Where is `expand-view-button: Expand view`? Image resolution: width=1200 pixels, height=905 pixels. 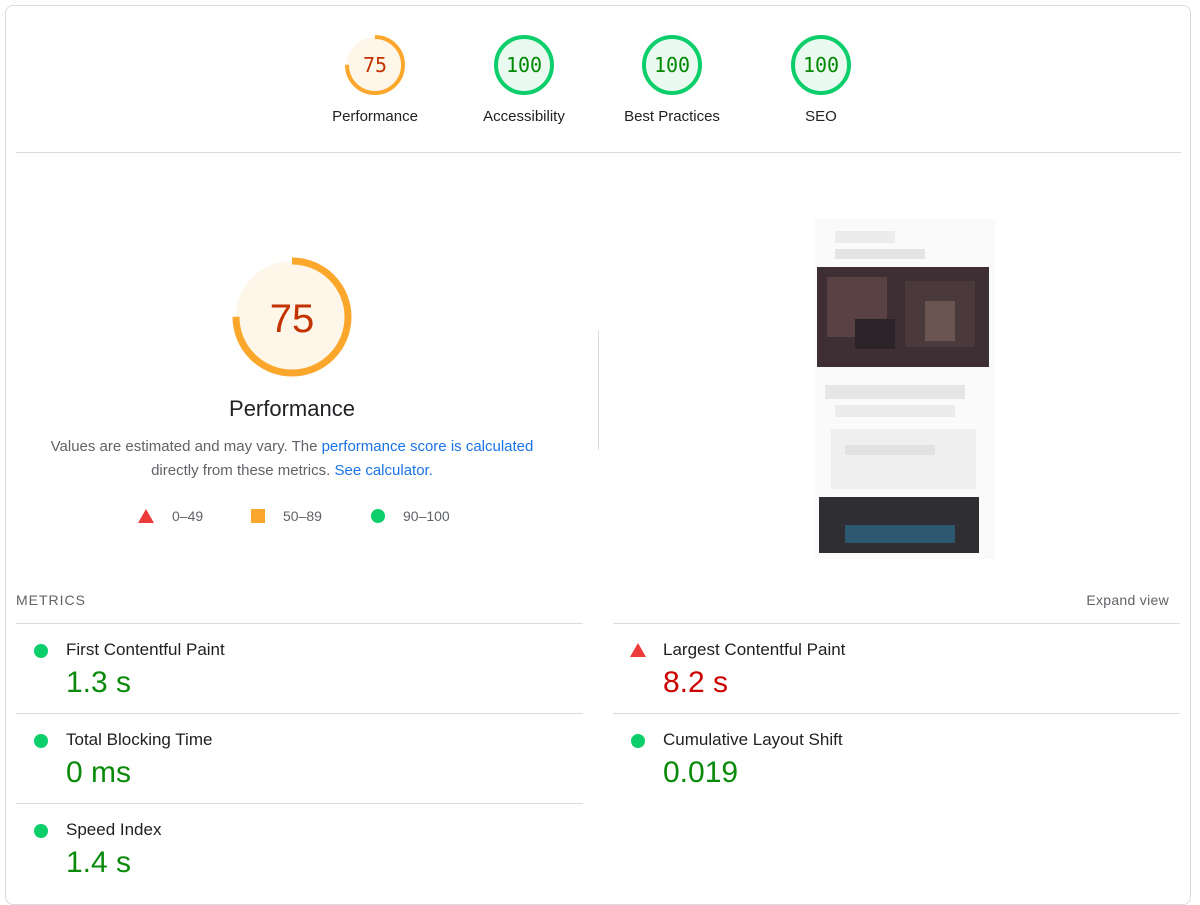
expand-view-button: Expand view is located at coordinates (1127, 600).